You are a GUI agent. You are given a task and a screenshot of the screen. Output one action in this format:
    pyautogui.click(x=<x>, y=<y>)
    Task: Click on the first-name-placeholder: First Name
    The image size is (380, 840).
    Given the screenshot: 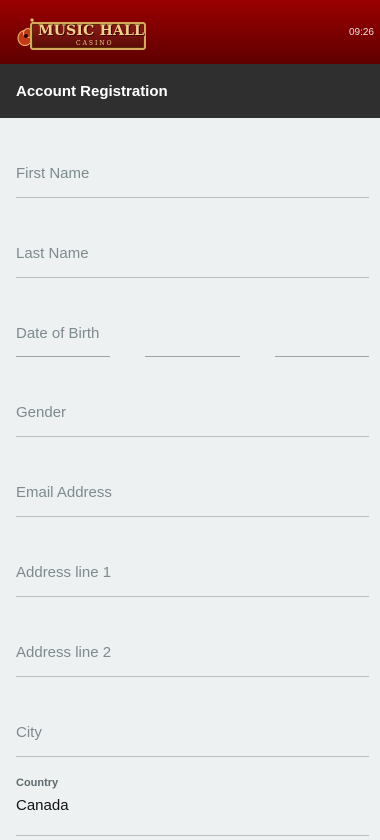 What is the action you would take?
    pyautogui.click(x=53, y=173)
    